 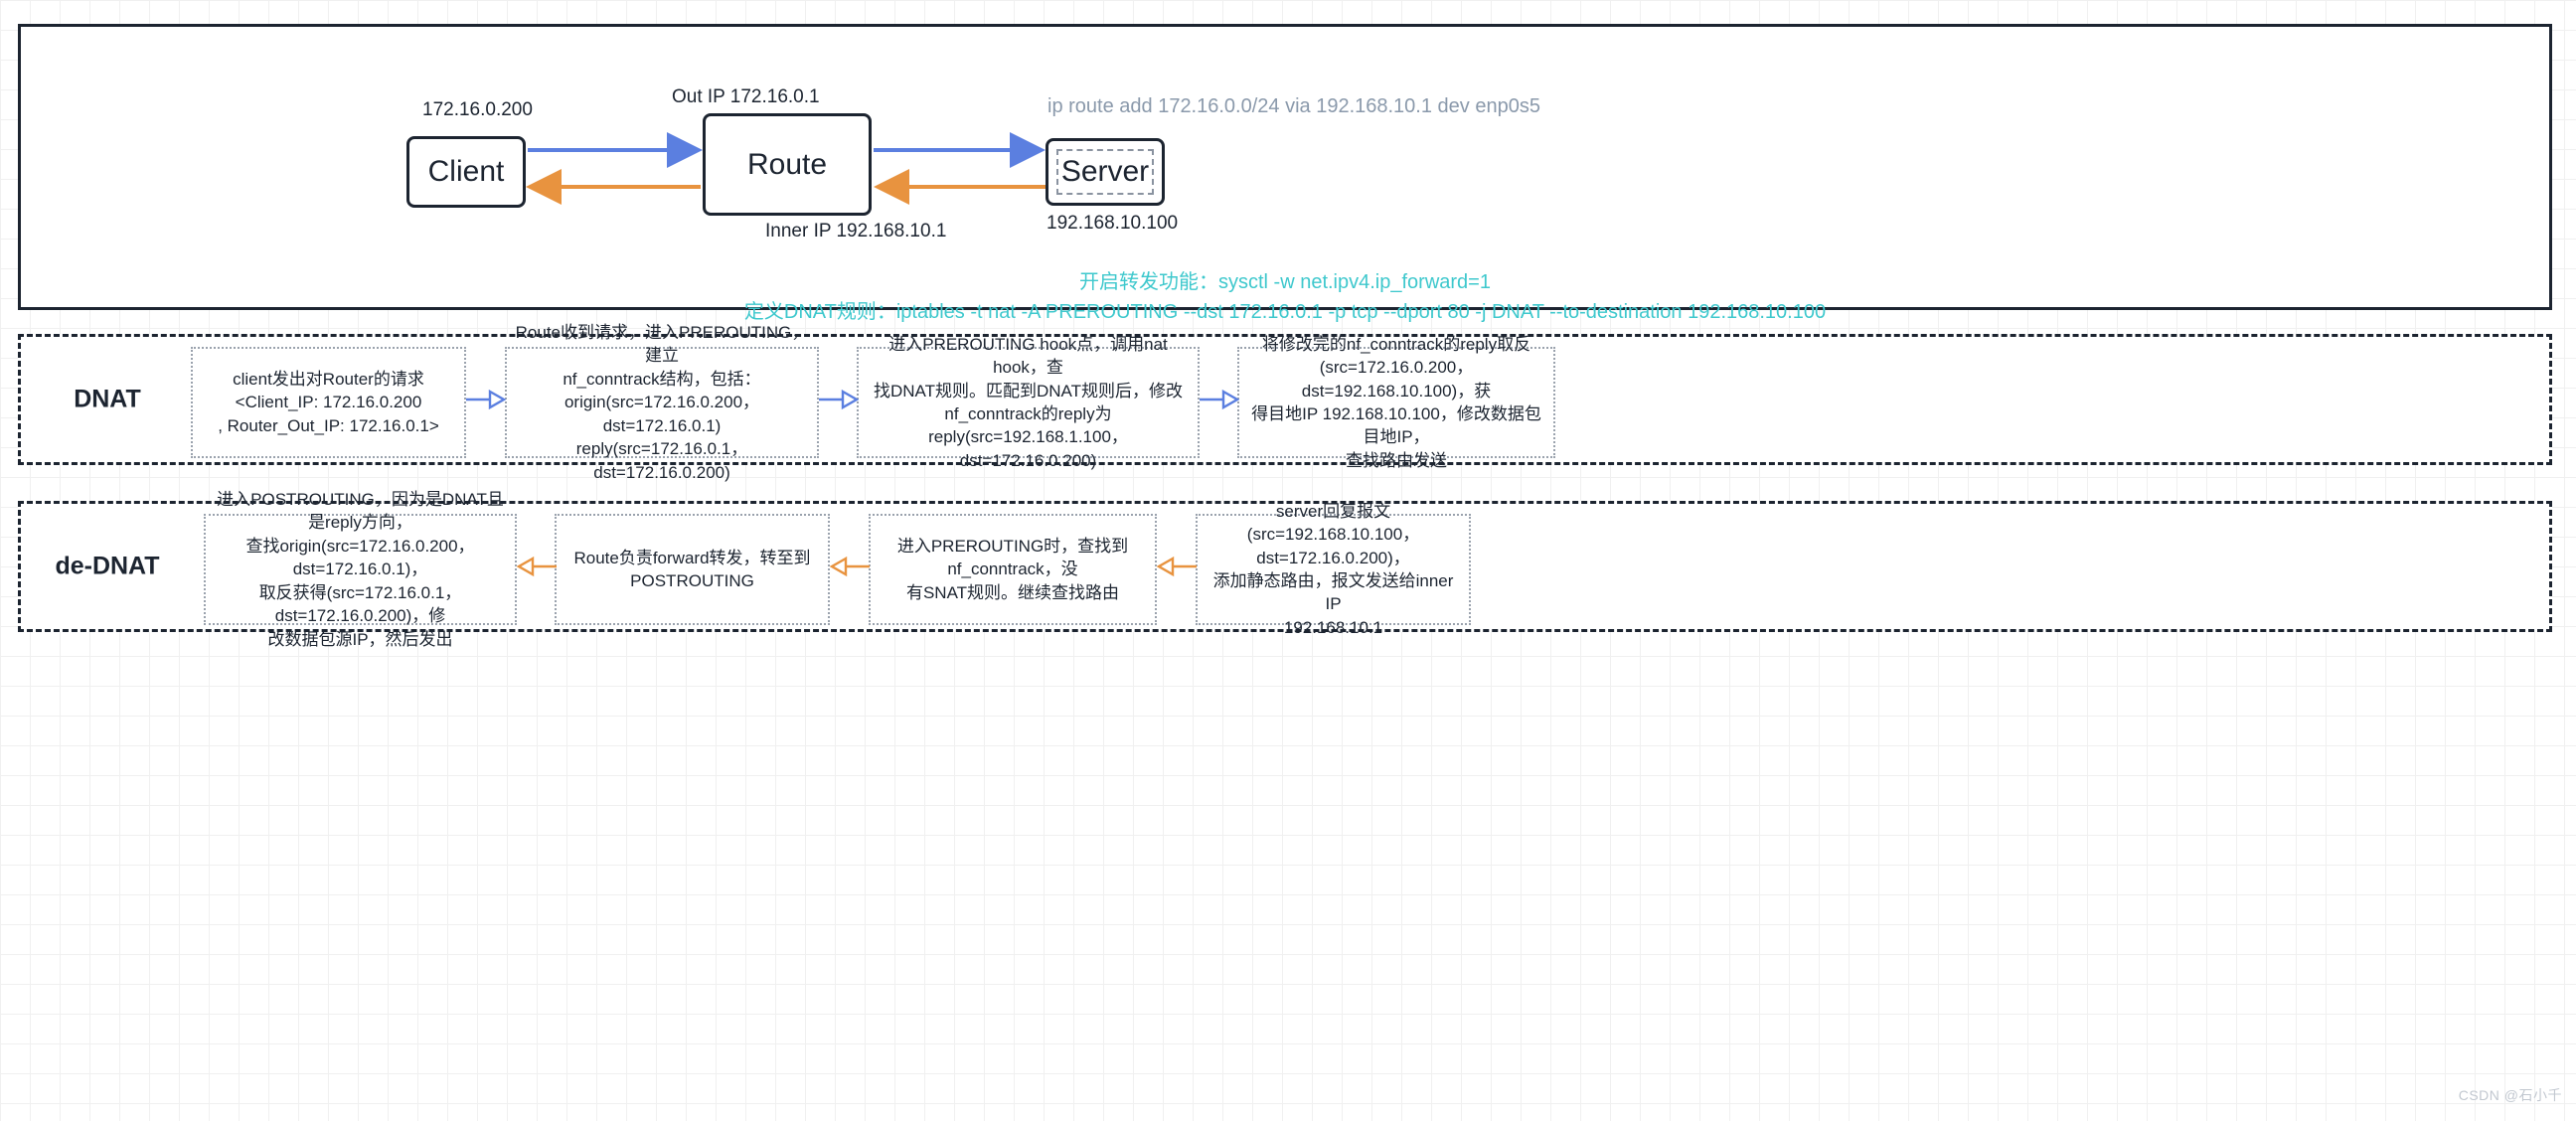 I want to click on watermark: CSDN @石小千, so click(x=2510, y=1095).